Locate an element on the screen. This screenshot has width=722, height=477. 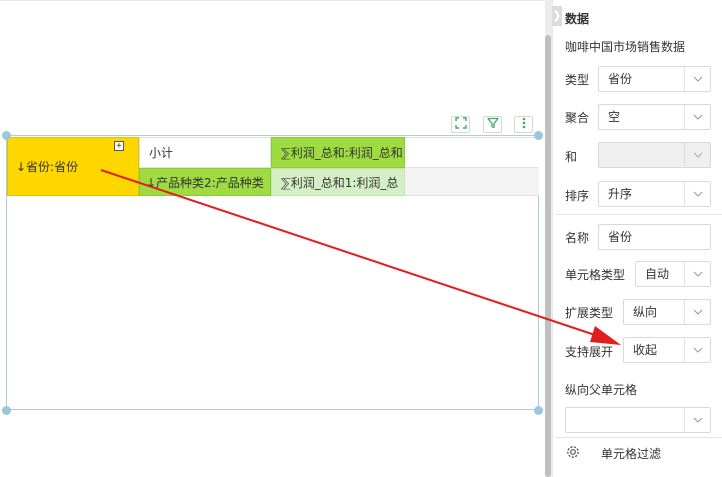
expand-type-label: 扩展类型 is located at coordinates (589, 313).